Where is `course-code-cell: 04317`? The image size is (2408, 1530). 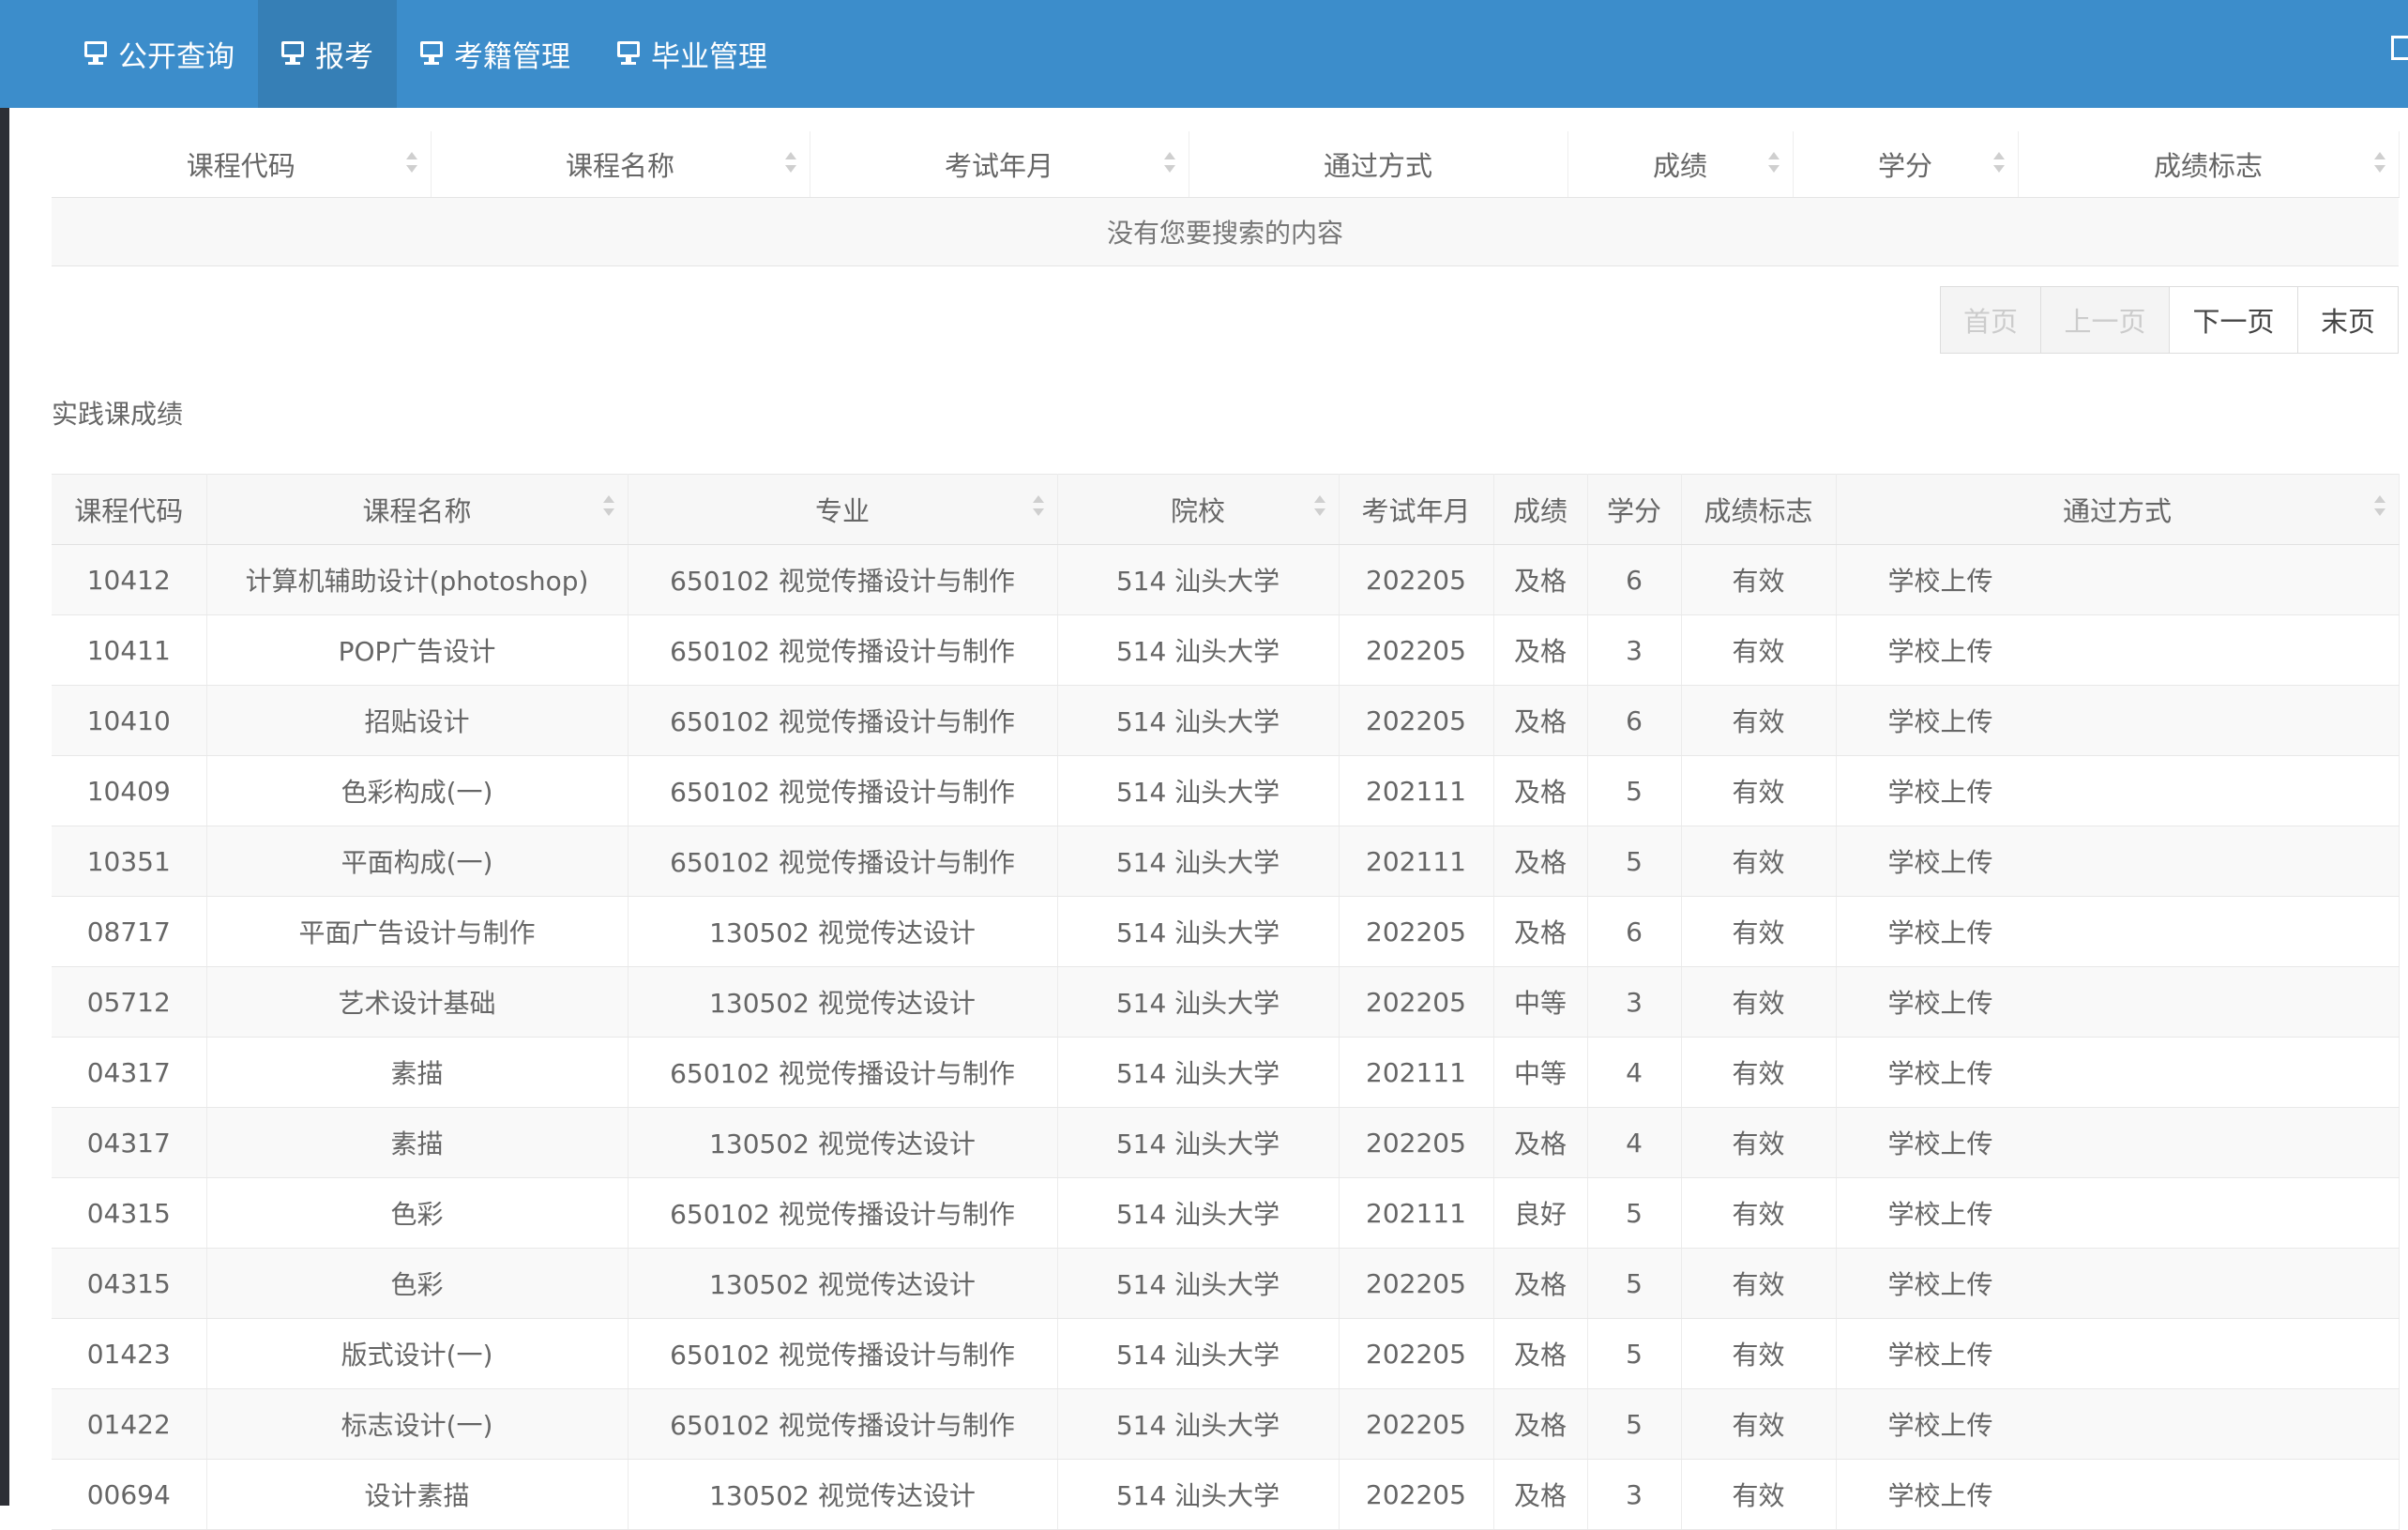
course-code-cell: 04317 is located at coordinates (129, 1142).